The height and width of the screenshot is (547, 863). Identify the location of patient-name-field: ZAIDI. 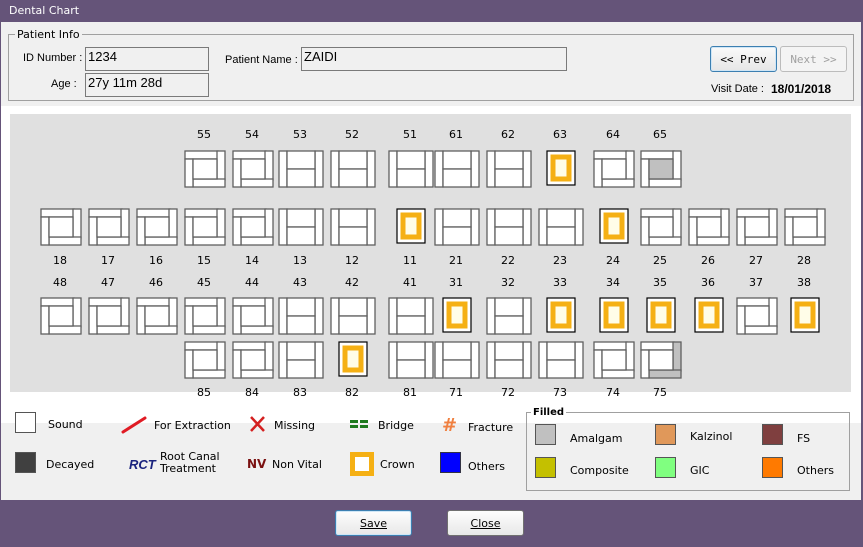
(434, 59).